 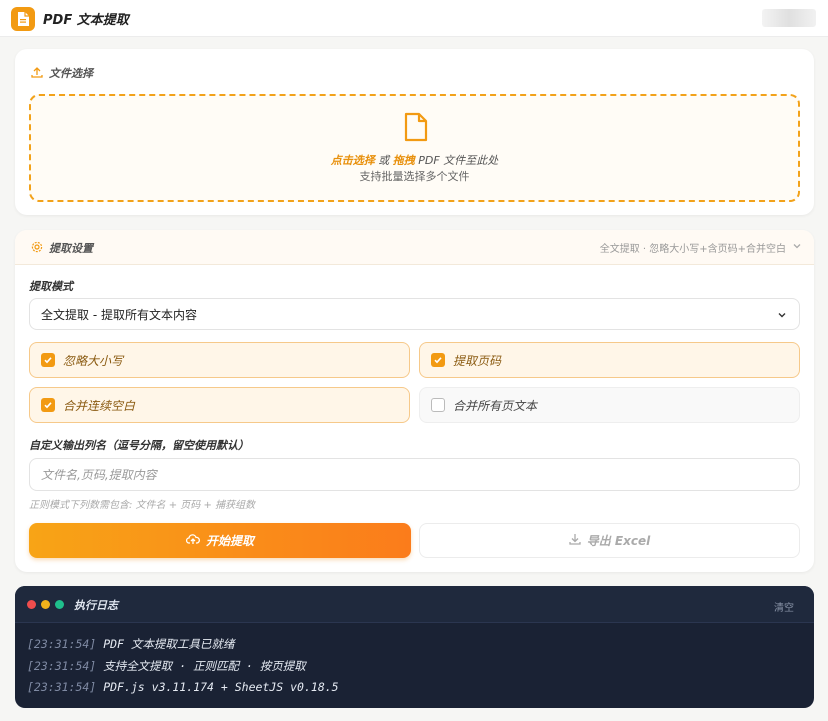 What do you see at coordinates (62, 248) in the screenshot?
I see `settings-title: 提取设置` at bounding box center [62, 248].